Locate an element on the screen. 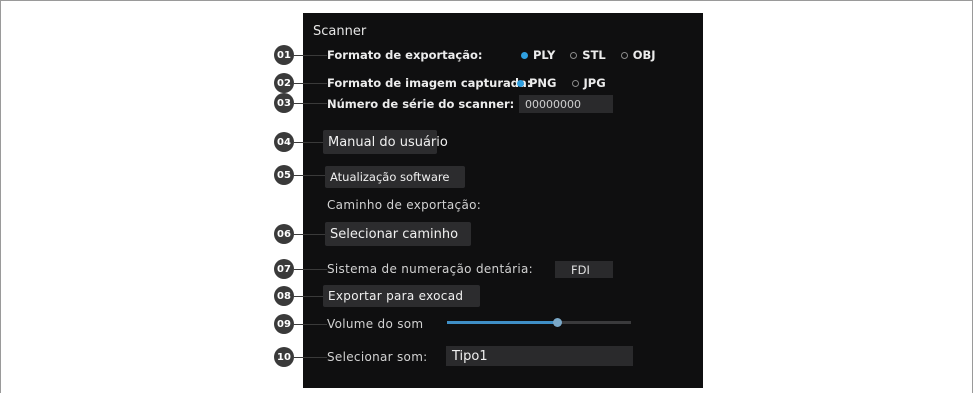 The image size is (973, 394). image-format-label: Formato de imagem capturada: is located at coordinates (429, 83).